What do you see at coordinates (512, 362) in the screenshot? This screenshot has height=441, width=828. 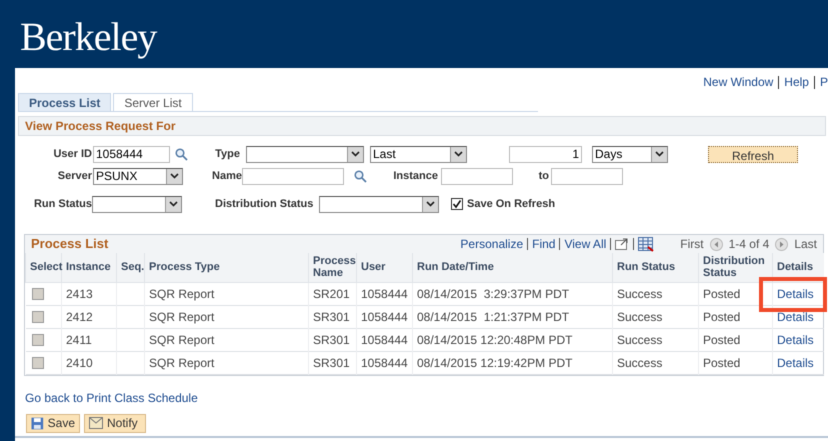 I see `table-cell: 08/14/2015 12:19:42PM PDT` at bounding box center [512, 362].